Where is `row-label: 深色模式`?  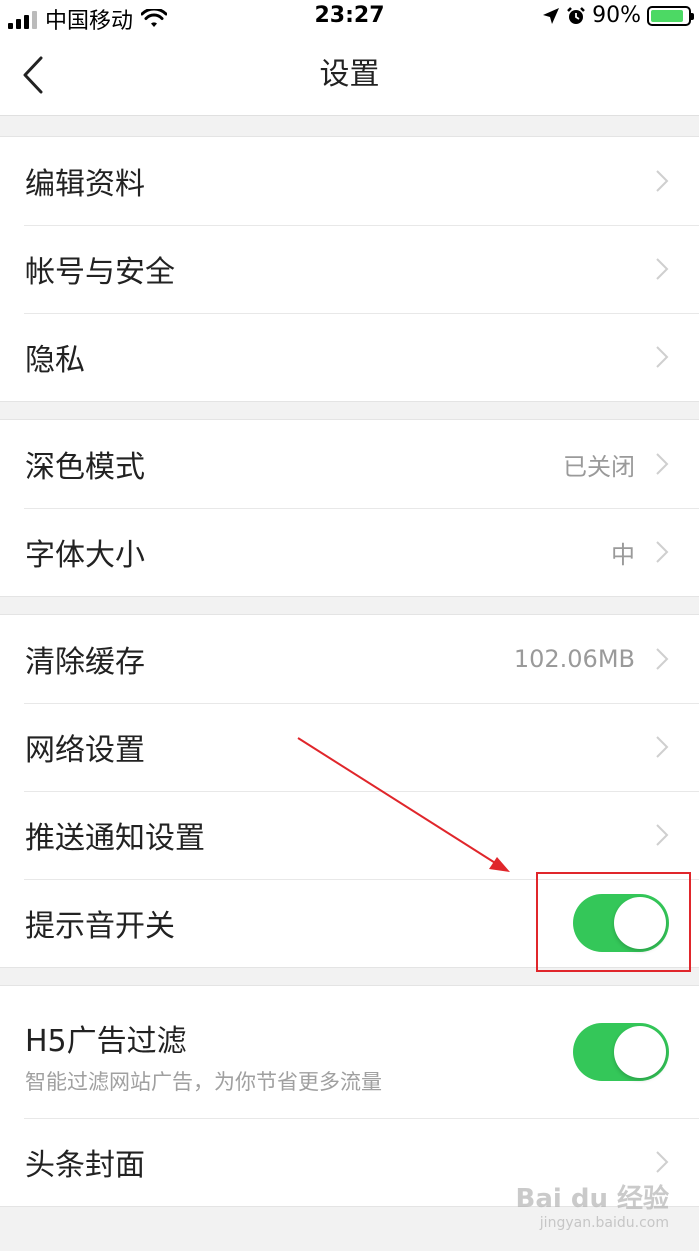 row-label: 深色模式 is located at coordinates (85, 467).